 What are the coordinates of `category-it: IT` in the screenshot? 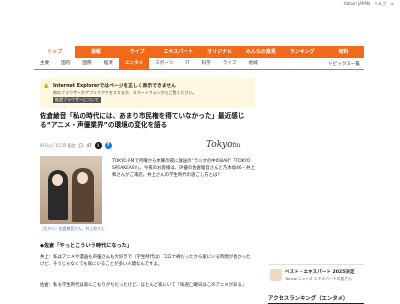 It's located at (187, 64).